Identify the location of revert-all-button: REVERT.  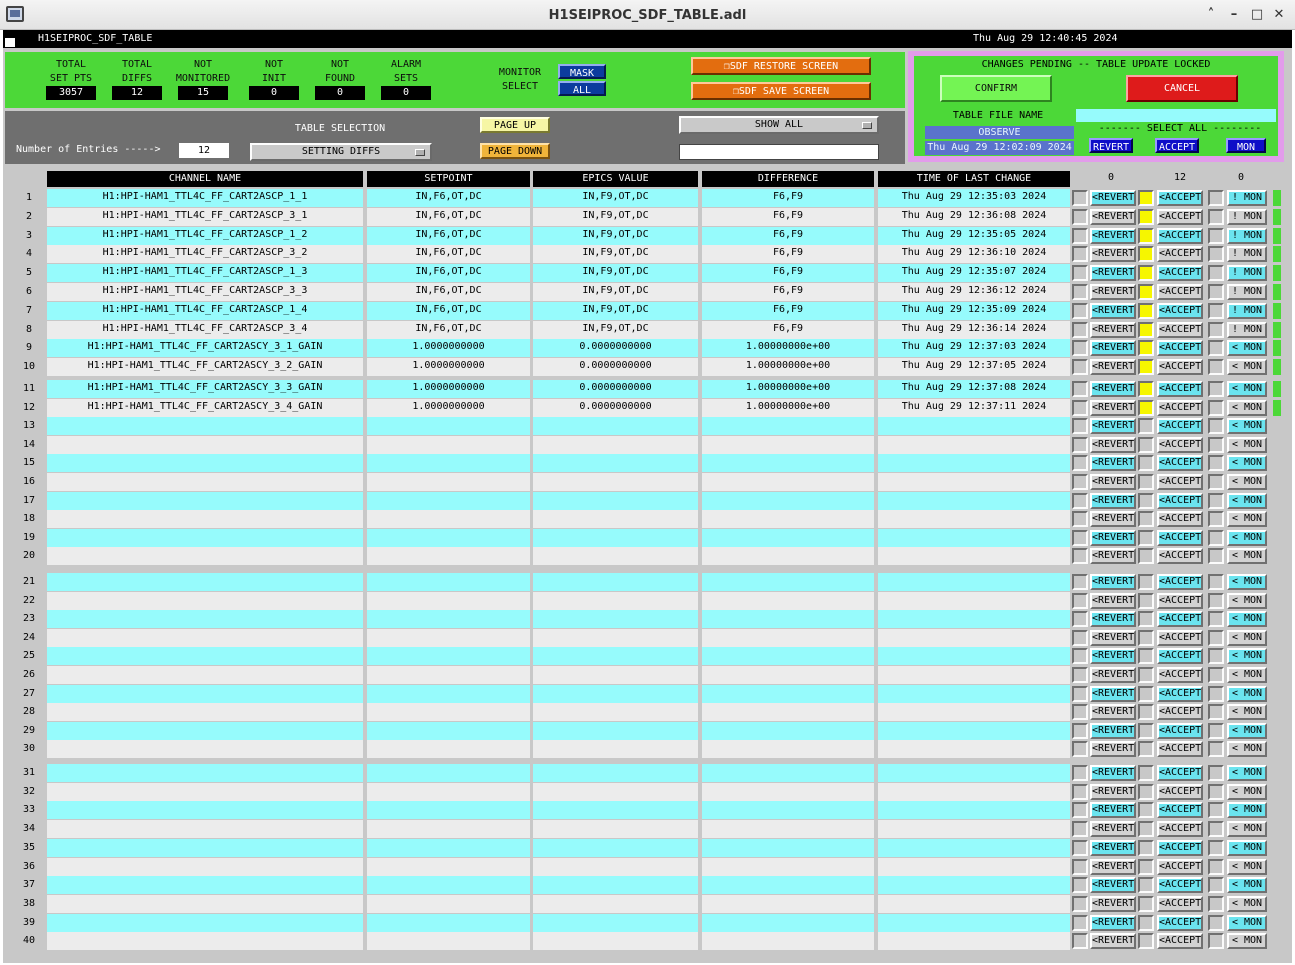
(1111, 145).